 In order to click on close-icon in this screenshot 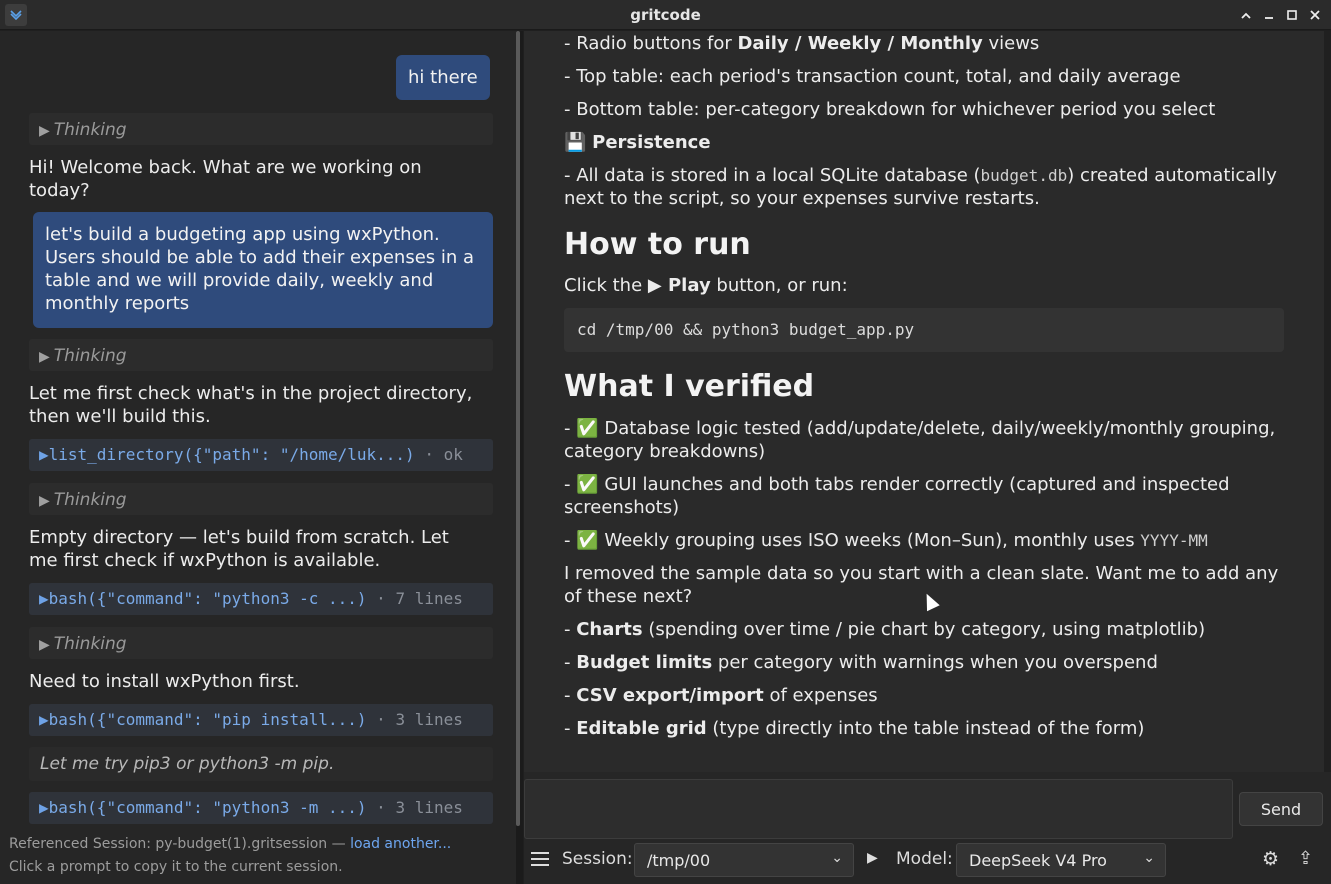, I will do `click(1314, 15)`.